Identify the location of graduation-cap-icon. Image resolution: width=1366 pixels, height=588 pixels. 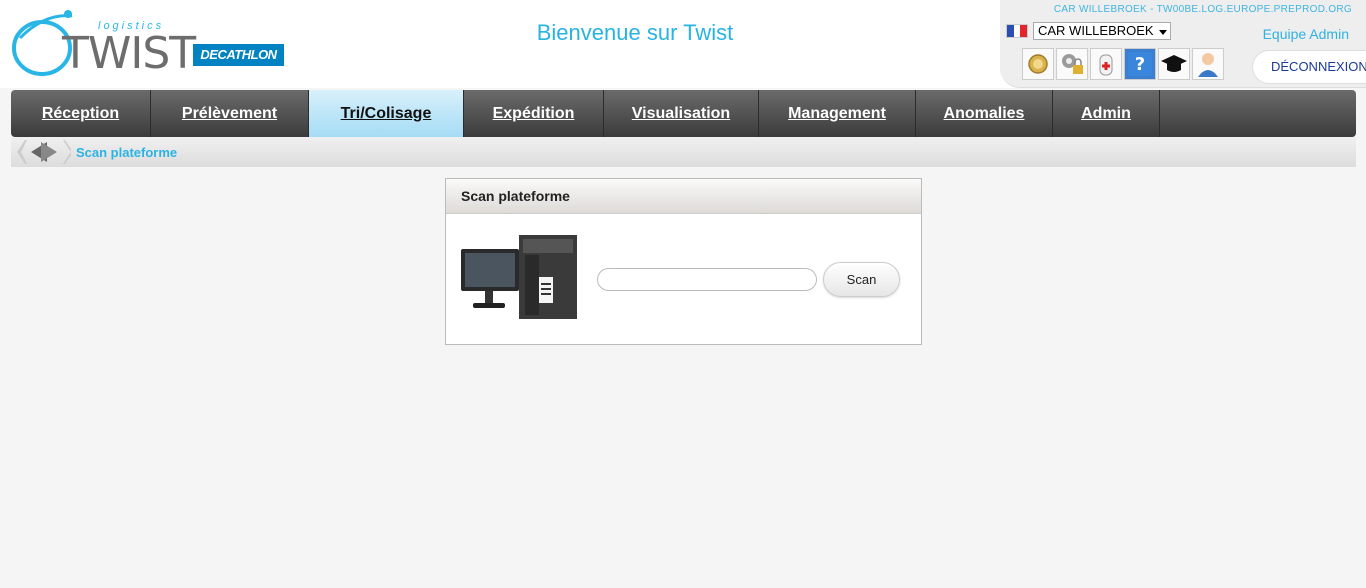
(1174, 64).